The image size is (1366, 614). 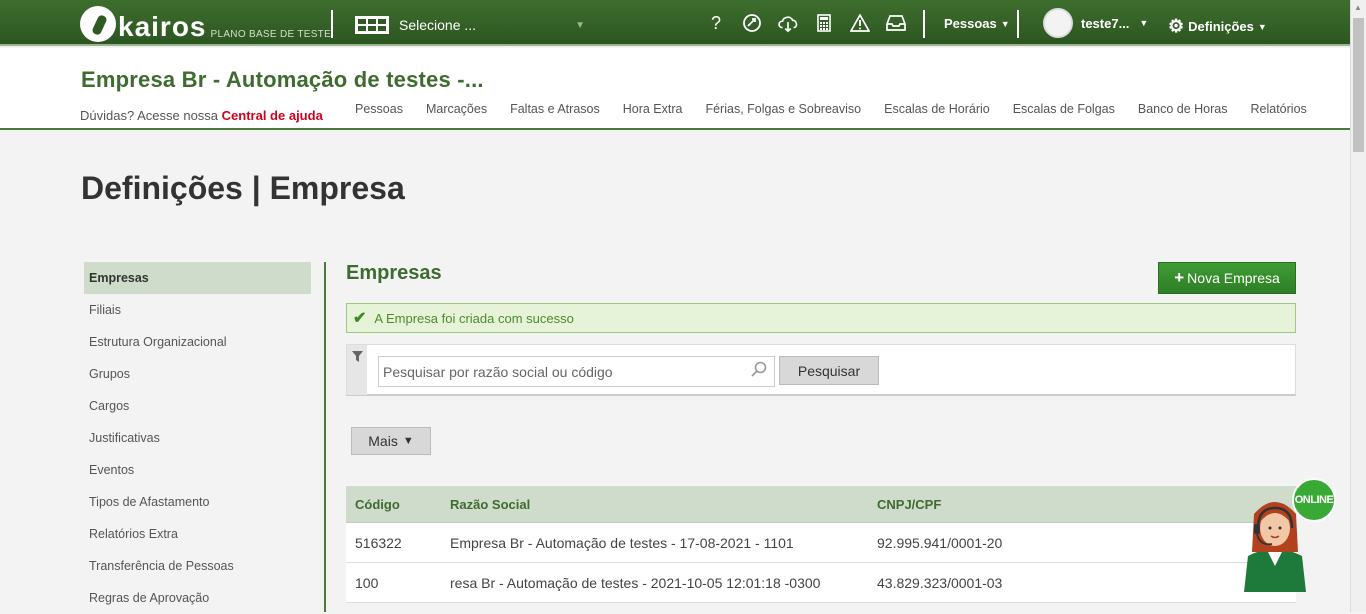 What do you see at coordinates (197, 342) in the screenshot?
I see `sidebar-item-estrutura-organizacional: Estrutura Organizacional` at bounding box center [197, 342].